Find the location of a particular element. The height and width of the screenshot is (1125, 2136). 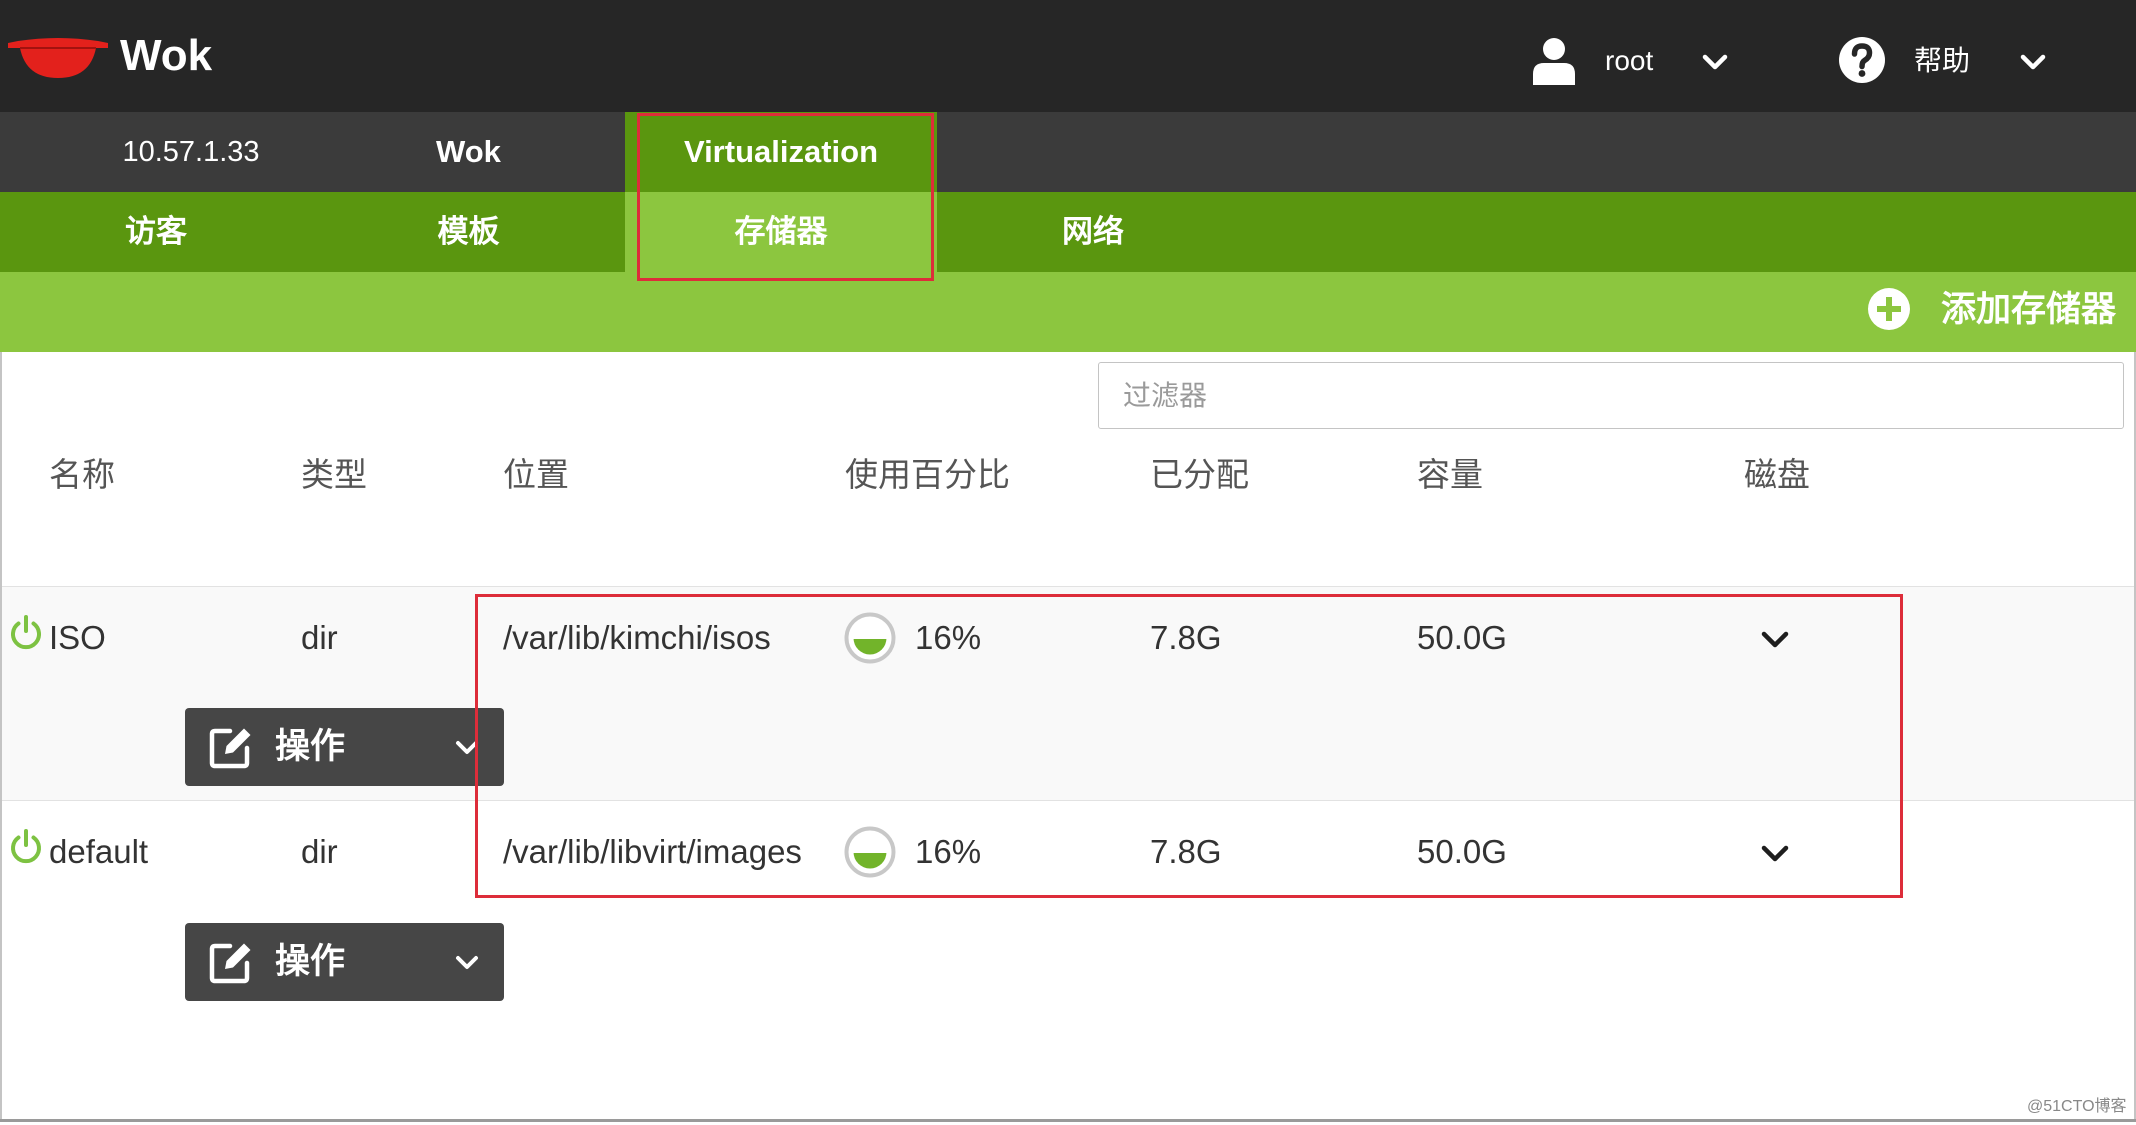

wok-logo-icon is located at coordinates (58, 57).